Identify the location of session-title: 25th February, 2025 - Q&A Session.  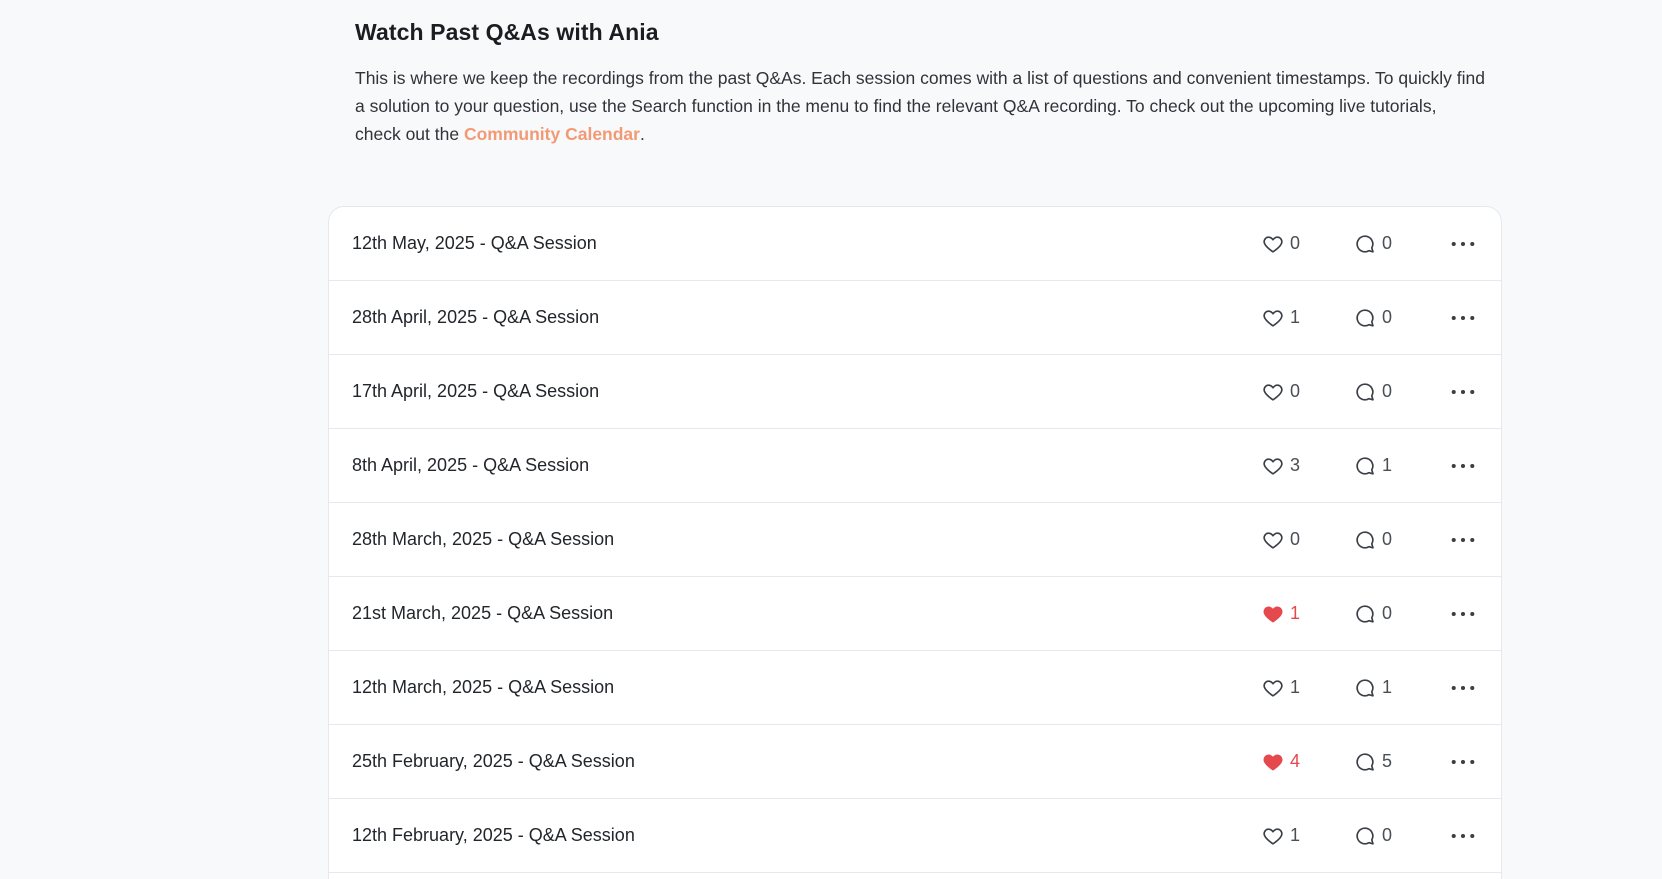
(493, 761).